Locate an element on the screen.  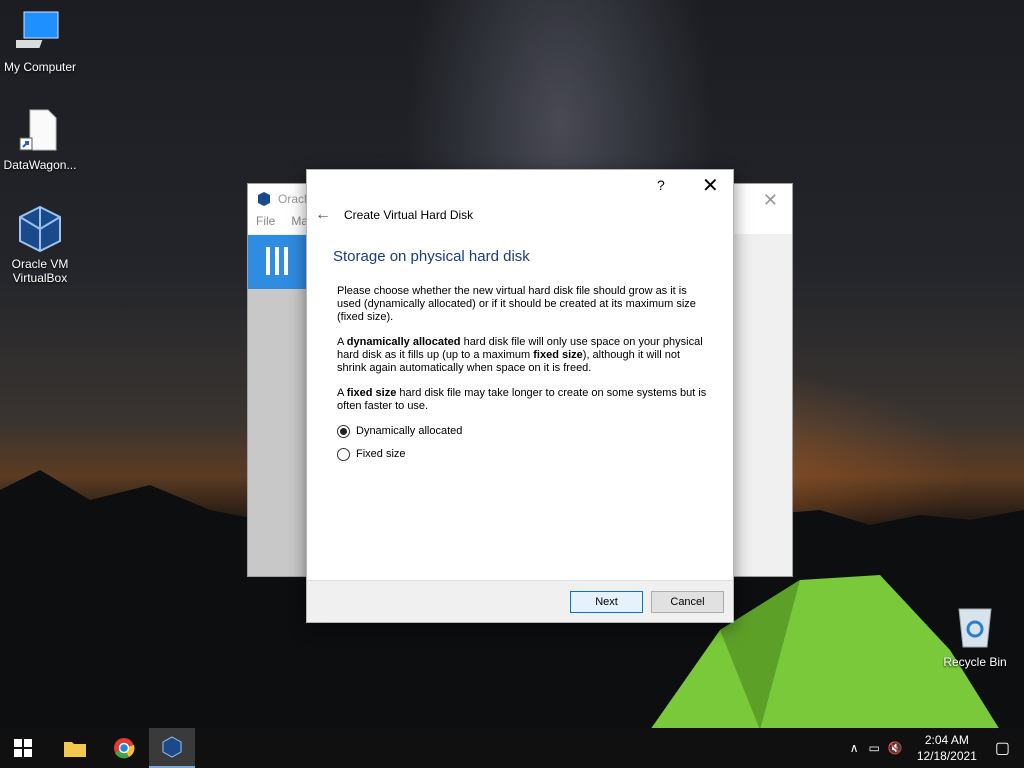
help-icon: ? is located at coordinates (661, 185).